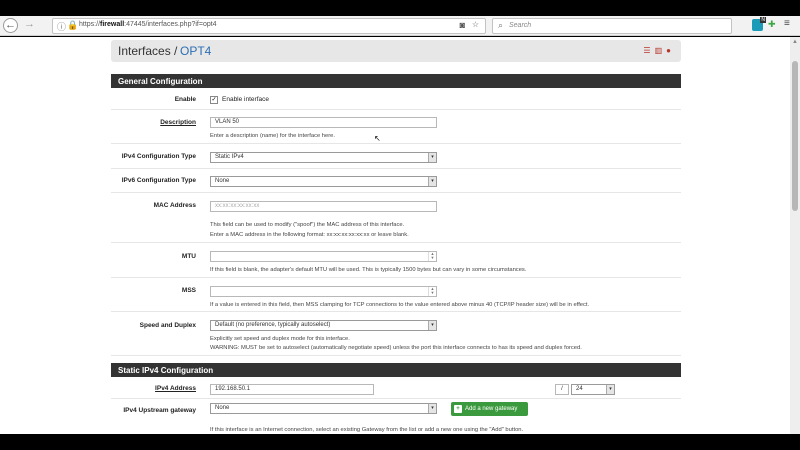  What do you see at coordinates (323, 157) in the screenshot?
I see `ipv4-type-select: Static IPv4 ▾` at bounding box center [323, 157].